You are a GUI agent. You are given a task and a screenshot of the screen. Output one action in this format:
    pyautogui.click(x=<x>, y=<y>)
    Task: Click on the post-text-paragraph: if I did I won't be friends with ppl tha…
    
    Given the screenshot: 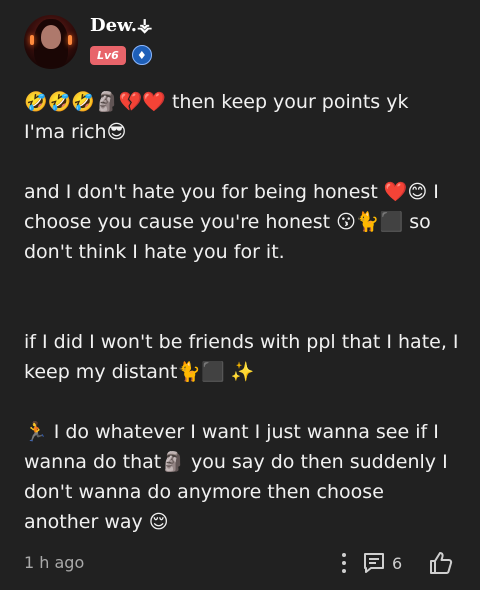 What is the action you would take?
    pyautogui.click(x=241, y=357)
    